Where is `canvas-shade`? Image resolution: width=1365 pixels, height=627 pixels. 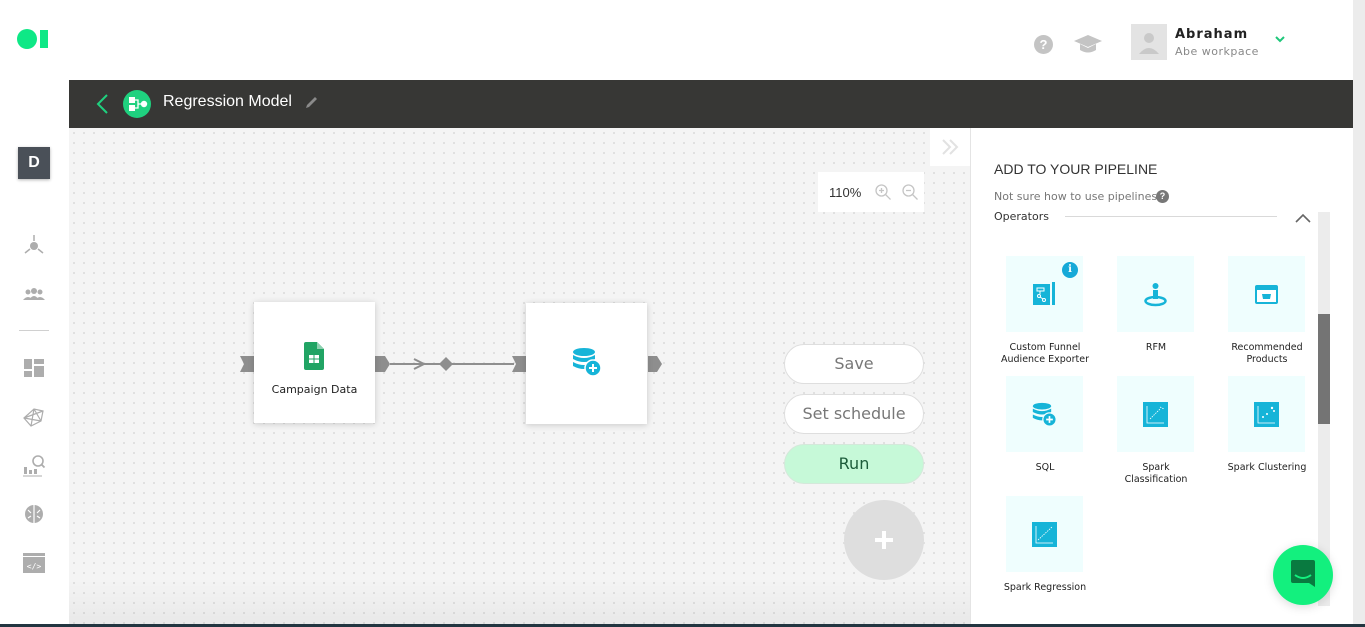 canvas-shade is located at coordinates (519, 603).